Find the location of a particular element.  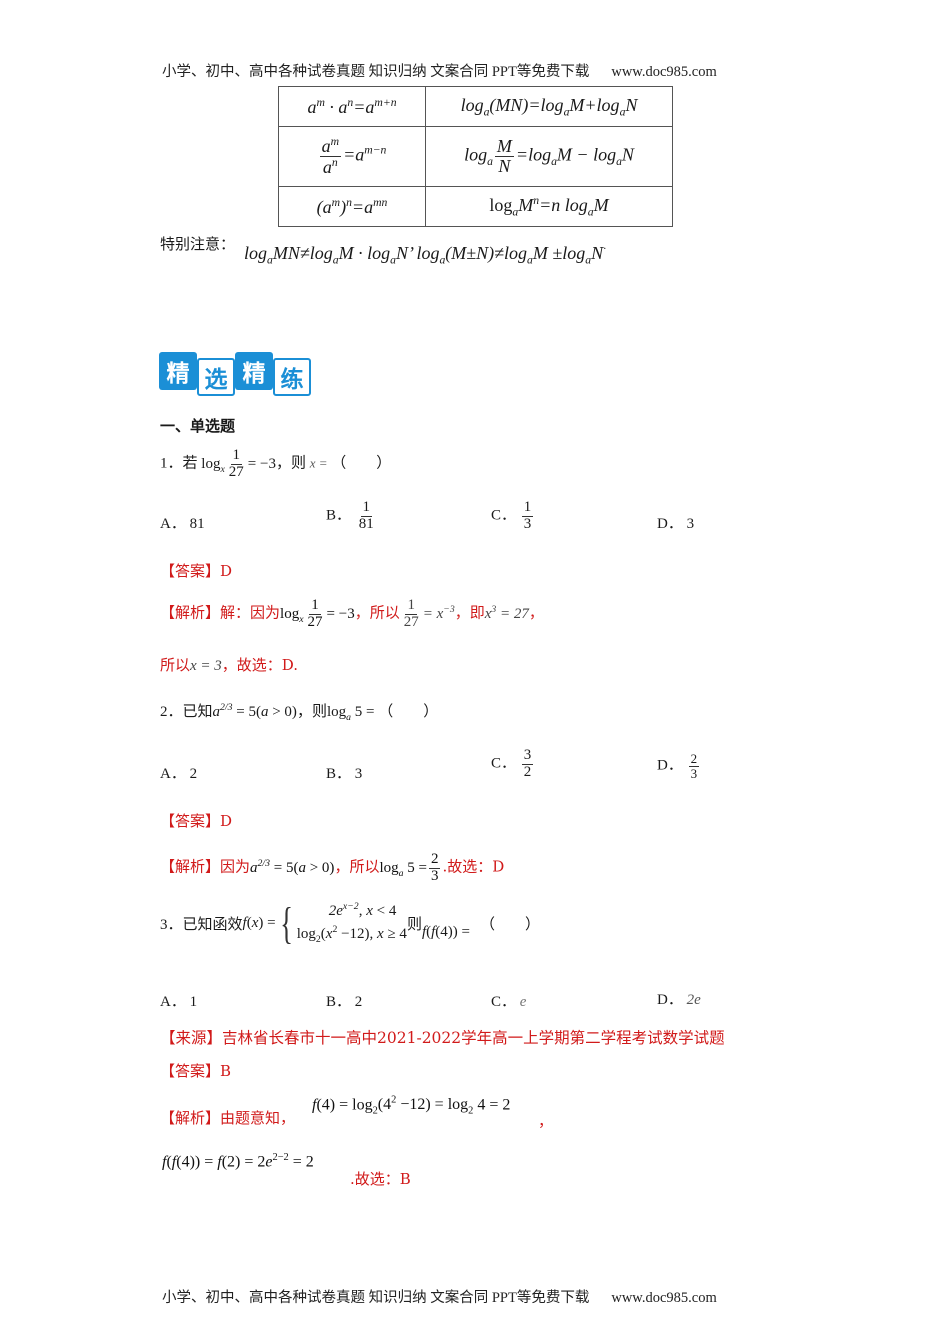

source-value: 吉林省长春市十一高中2021-2022学年高一上学期第二学程考试数学试题 is located at coordinates (473, 1038).